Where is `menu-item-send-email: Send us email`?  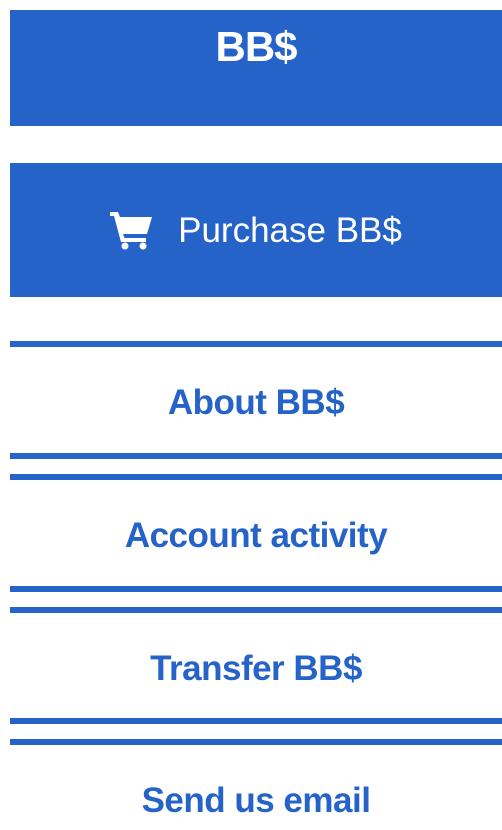
menu-item-send-email: Send us email is located at coordinates (256, 800).